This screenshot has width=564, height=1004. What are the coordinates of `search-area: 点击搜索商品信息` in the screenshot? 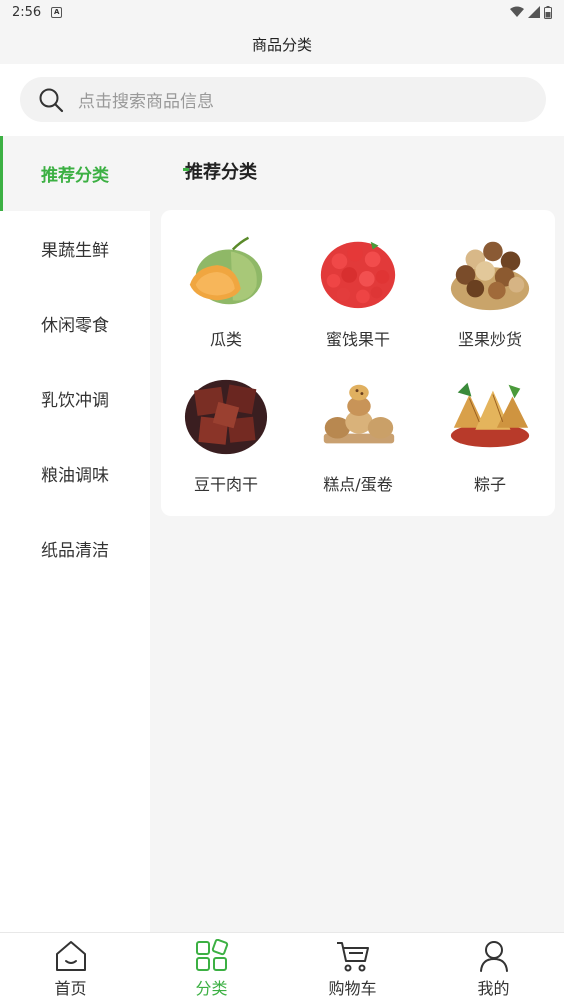 It's located at (282, 100).